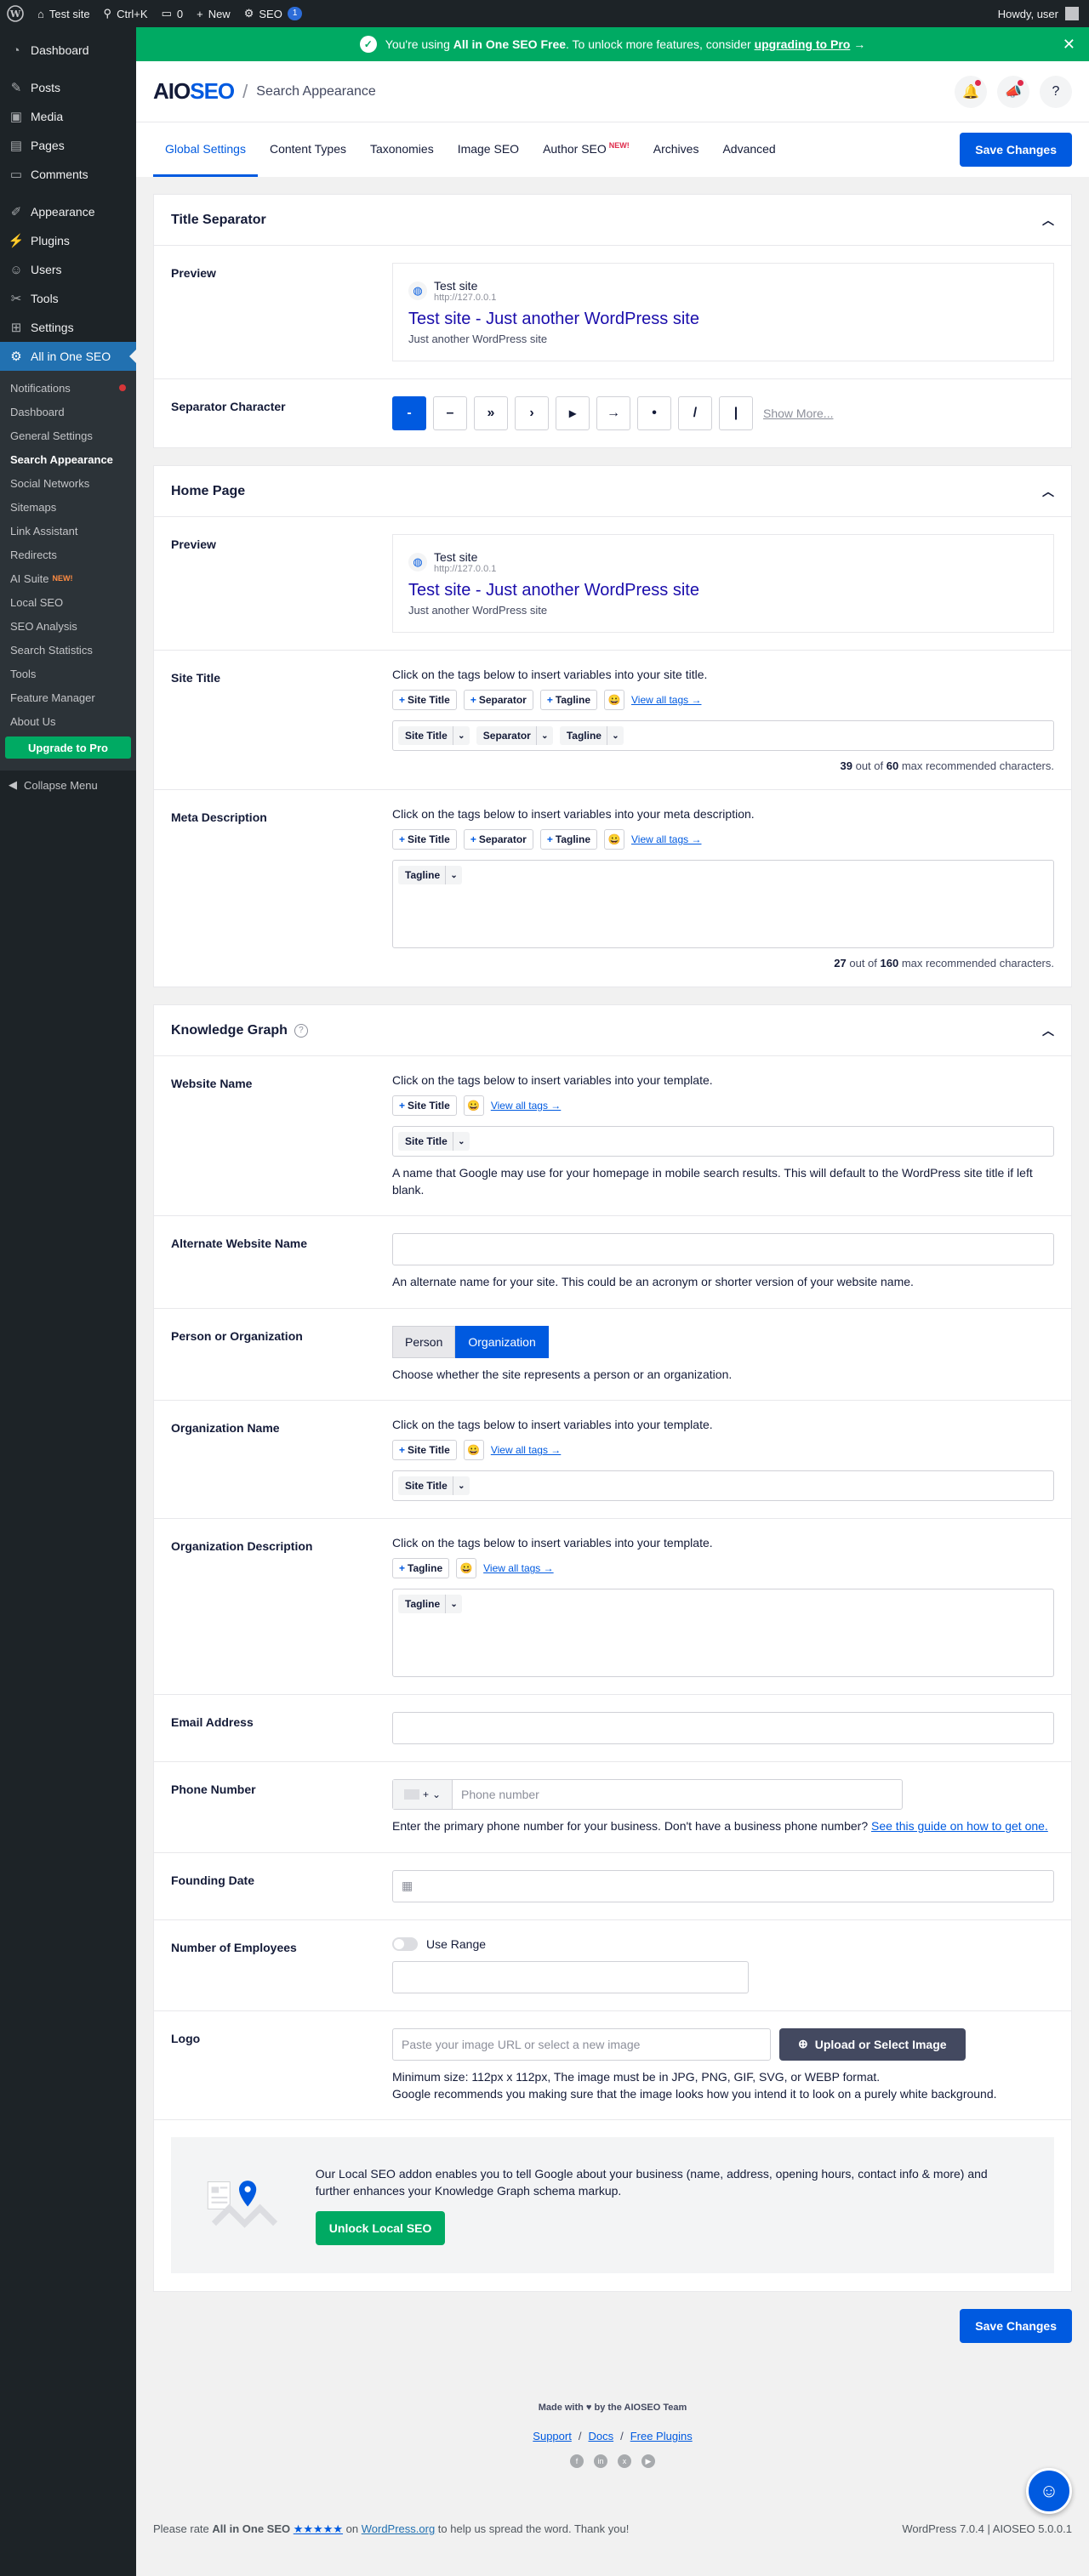 This screenshot has height=2576, width=1089. Describe the element at coordinates (423, 1795) in the screenshot. I see `country-code-select: + ⌄` at that location.